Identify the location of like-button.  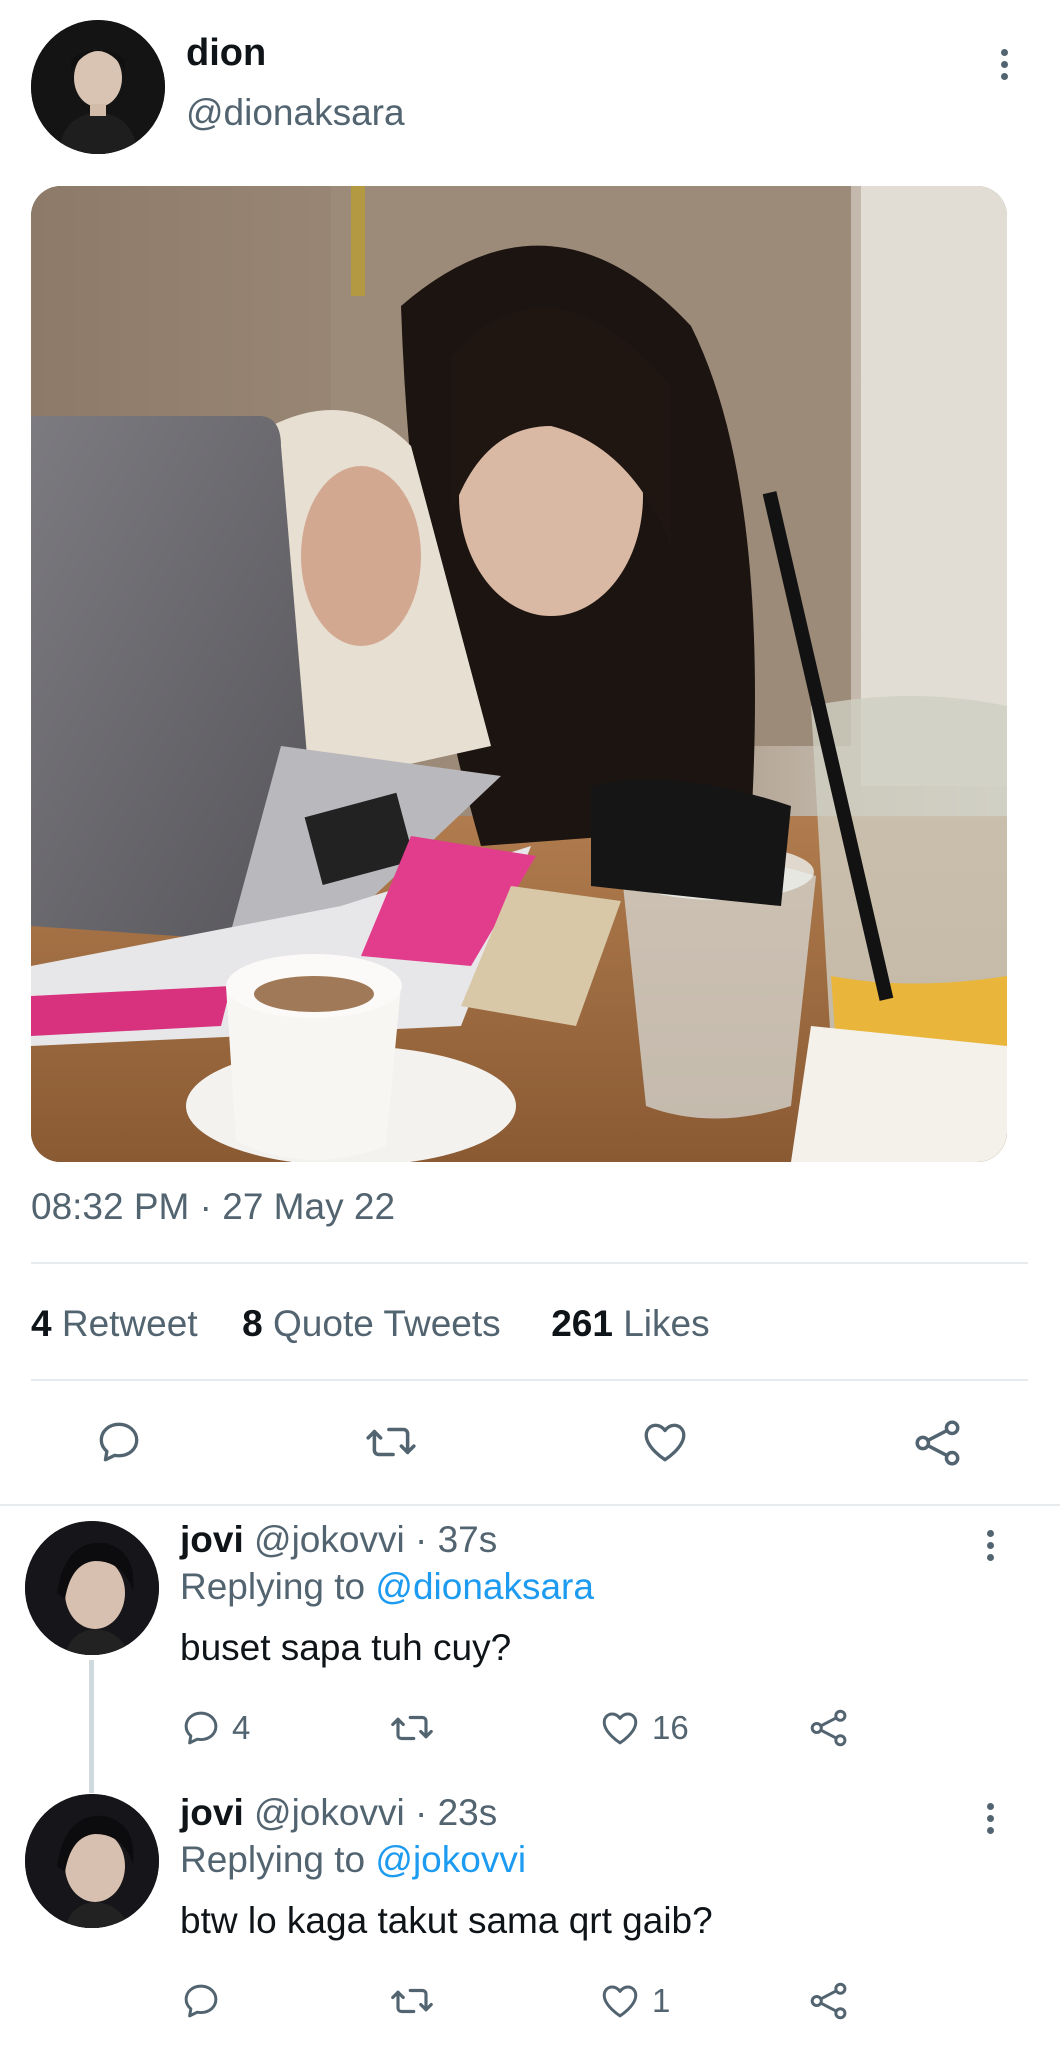
(665, 1442).